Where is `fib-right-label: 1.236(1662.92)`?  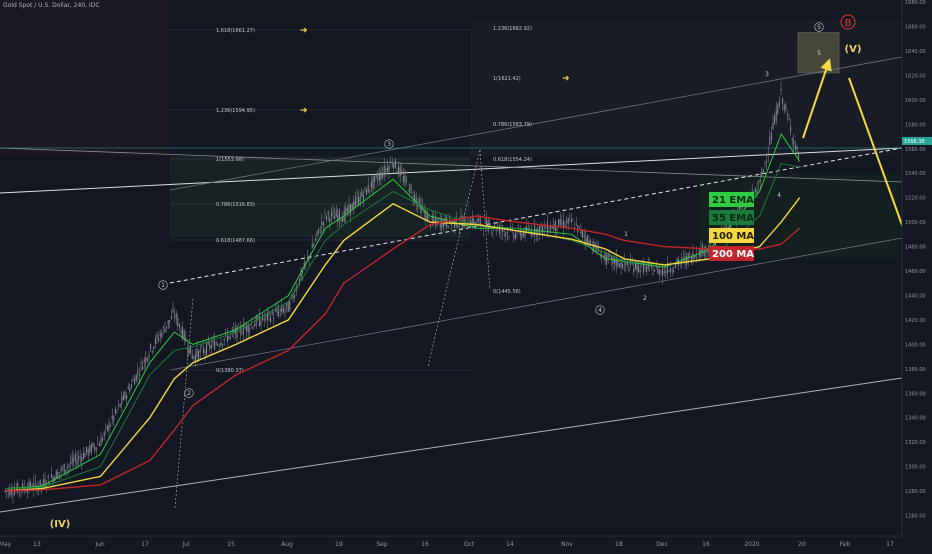
fib-right-label: 1.236(1662.92) is located at coordinates (512, 29).